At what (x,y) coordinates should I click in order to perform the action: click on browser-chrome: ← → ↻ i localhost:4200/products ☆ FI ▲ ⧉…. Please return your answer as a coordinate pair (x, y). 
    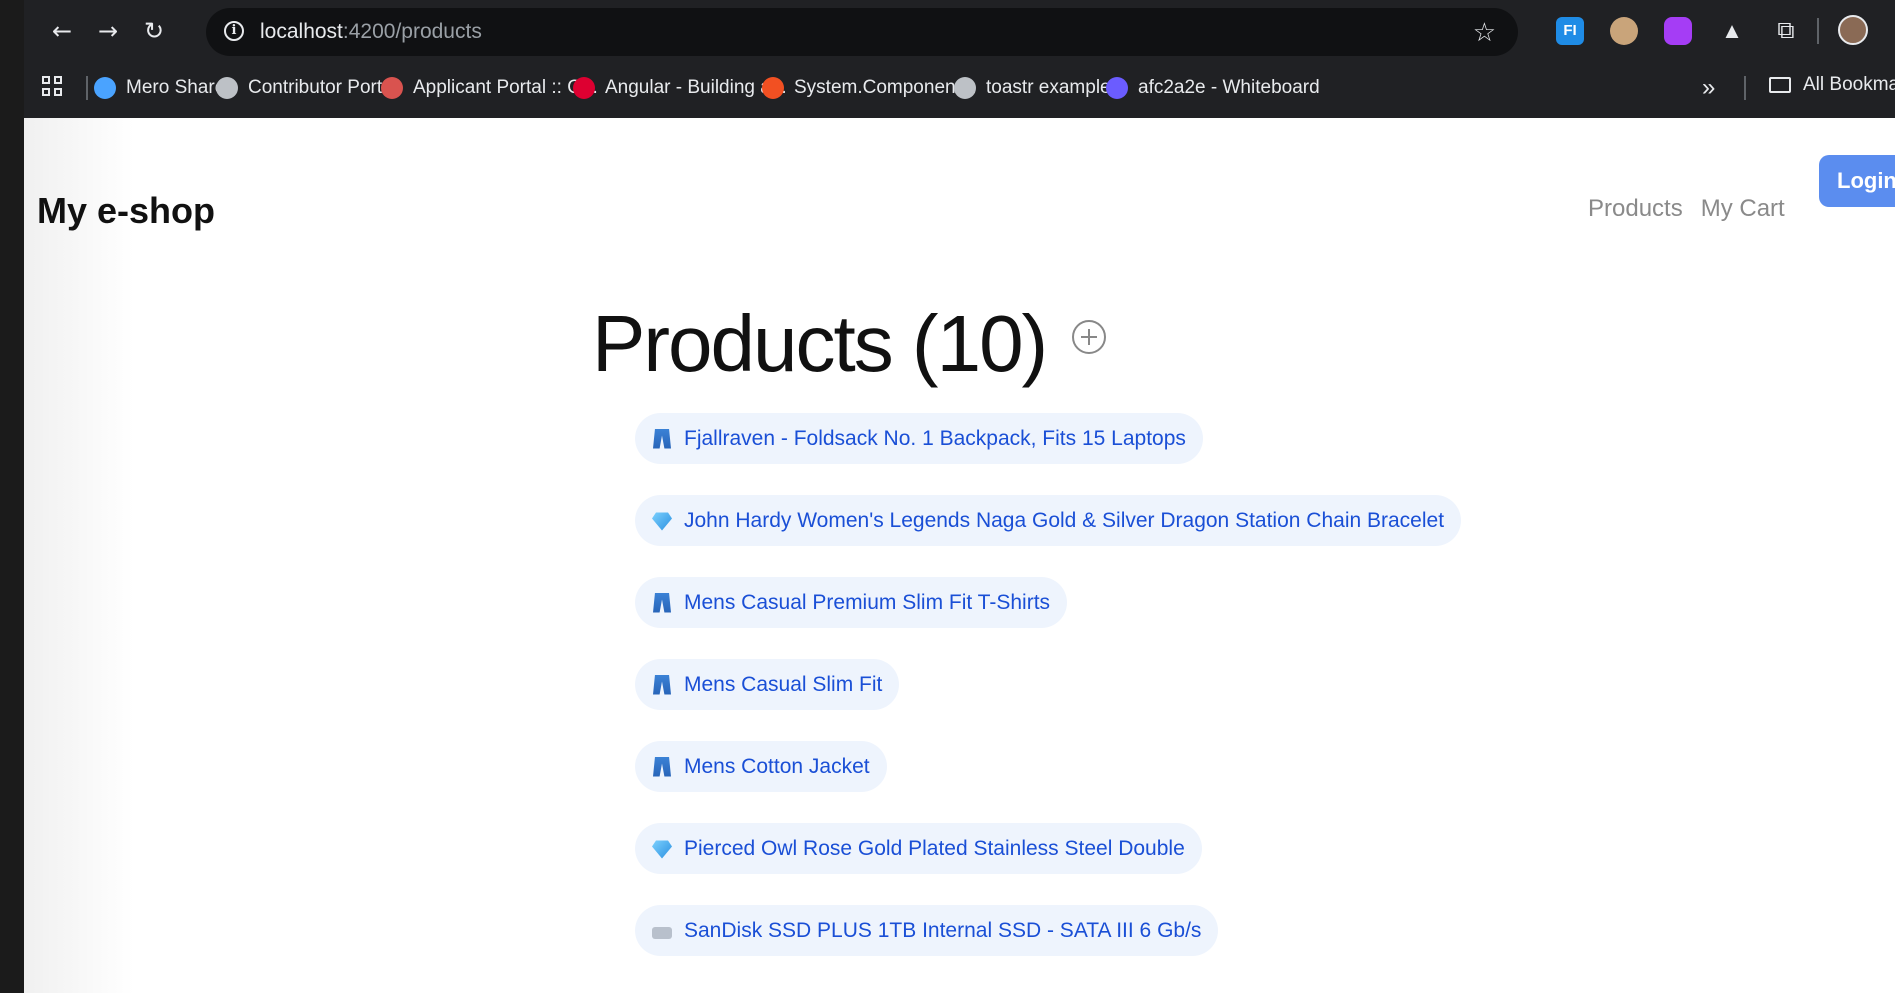
    Looking at the image, I should click on (959, 59).